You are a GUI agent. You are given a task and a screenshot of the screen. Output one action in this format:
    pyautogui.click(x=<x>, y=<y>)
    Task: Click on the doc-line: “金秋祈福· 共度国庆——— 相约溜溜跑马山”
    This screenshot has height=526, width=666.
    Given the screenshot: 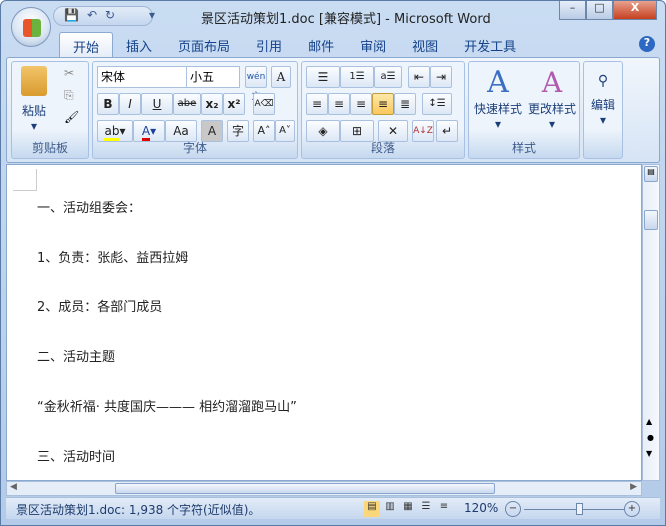 What is the action you would take?
    pyautogui.click(x=167, y=407)
    